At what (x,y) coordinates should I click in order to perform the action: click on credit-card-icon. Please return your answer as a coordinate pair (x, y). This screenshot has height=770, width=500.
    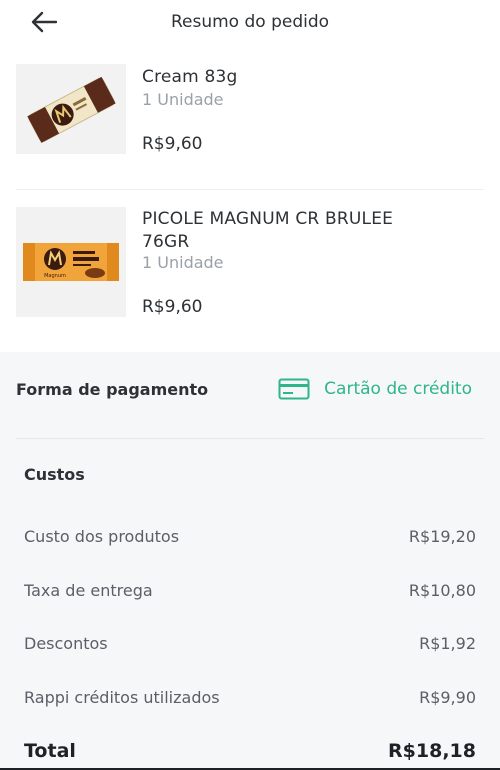
    Looking at the image, I should click on (294, 389).